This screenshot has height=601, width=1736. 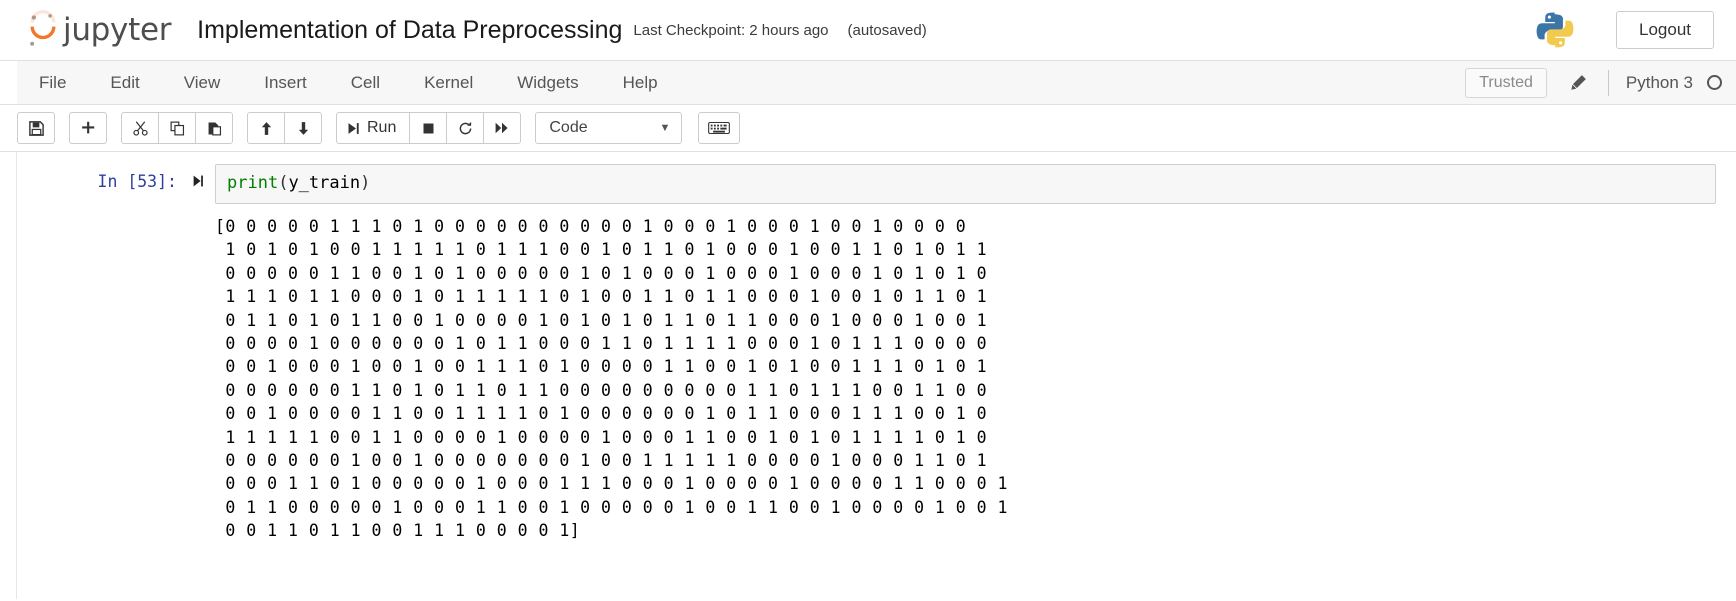 I want to click on notebook-title: Implementation of Data Preprocessing, so click(x=409, y=30).